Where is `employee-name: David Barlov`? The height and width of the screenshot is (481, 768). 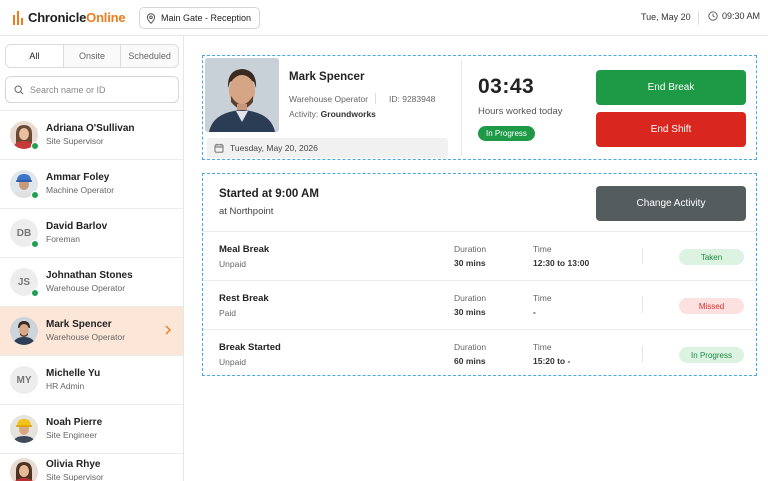
employee-name: David Barlov is located at coordinates (77, 226).